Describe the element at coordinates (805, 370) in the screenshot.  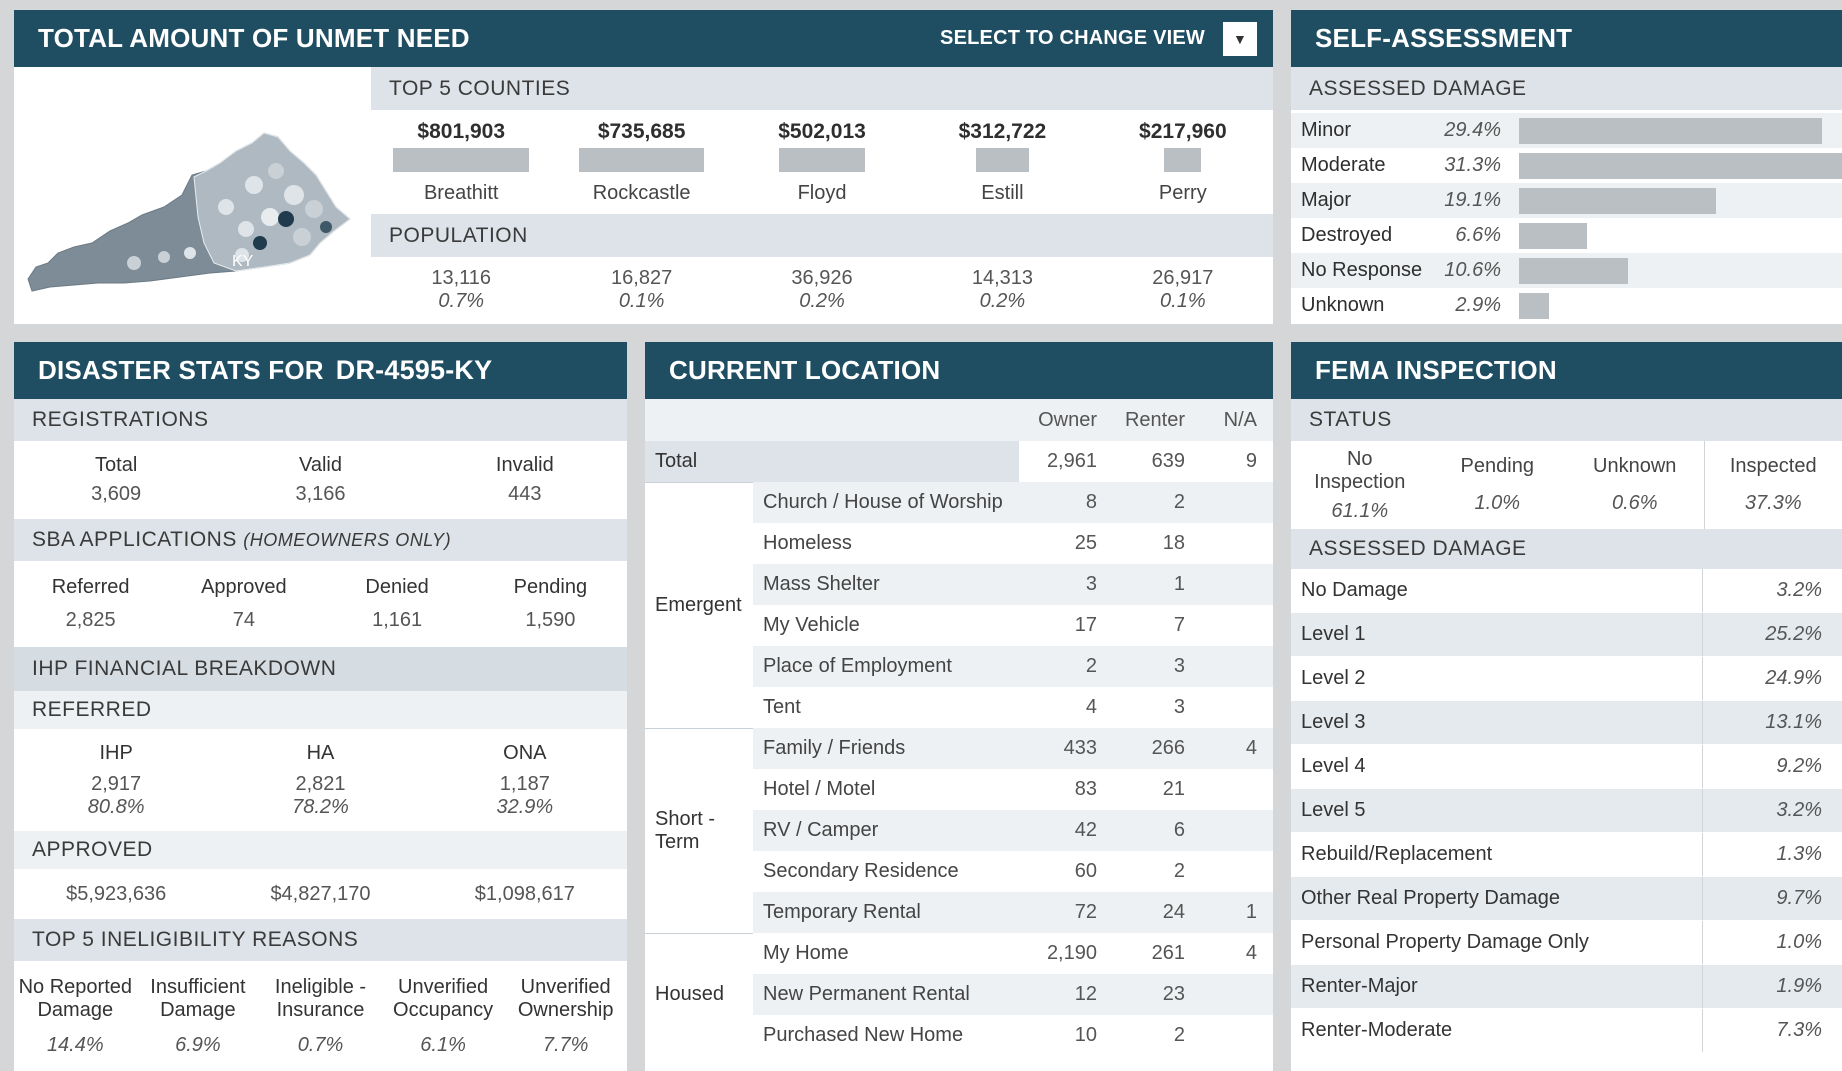
I see `current-location-title: CURRENT LOCATION` at that location.